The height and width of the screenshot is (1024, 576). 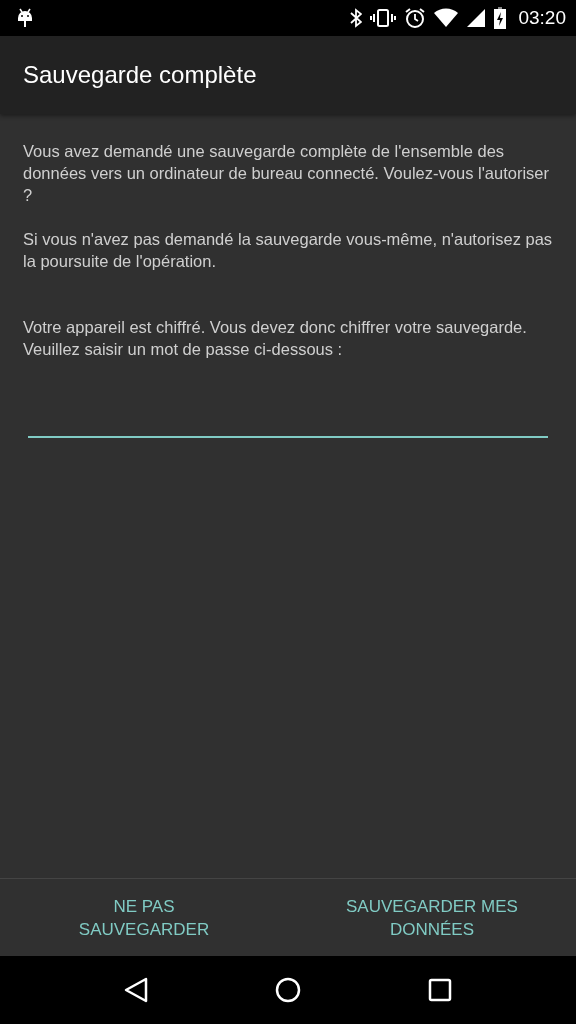 What do you see at coordinates (415, 18) in the screenshot?
I see `alarm-icon` at bounding box center [415, 18].